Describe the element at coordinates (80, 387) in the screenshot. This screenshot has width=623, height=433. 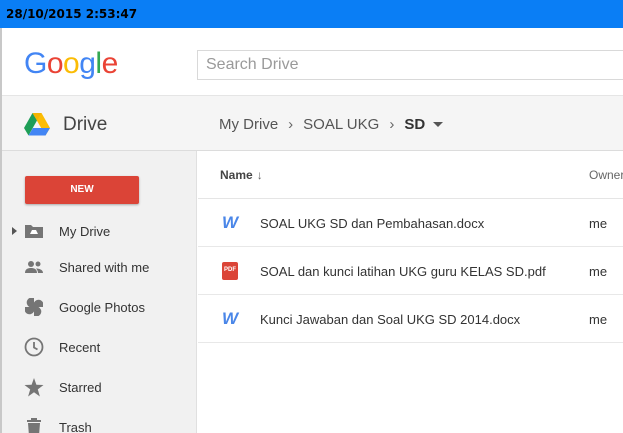
I see `sidebar-item-label: Starred` at that location.